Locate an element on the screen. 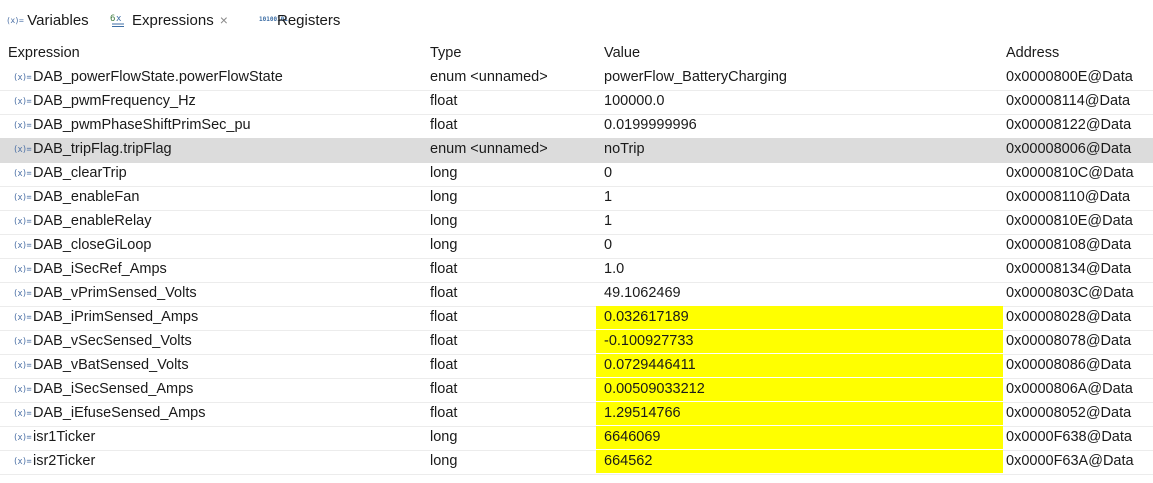 The image size is (1153, 483). tab-variables: (x)= Variables is located at coordinates (47, 20).